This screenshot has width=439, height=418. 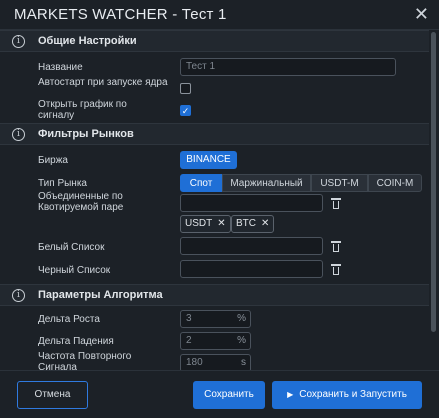 I want to click on dialog-footer: Отмена Сохранить ▶ Сохранить и Запустить, so click(x=219, y=394).